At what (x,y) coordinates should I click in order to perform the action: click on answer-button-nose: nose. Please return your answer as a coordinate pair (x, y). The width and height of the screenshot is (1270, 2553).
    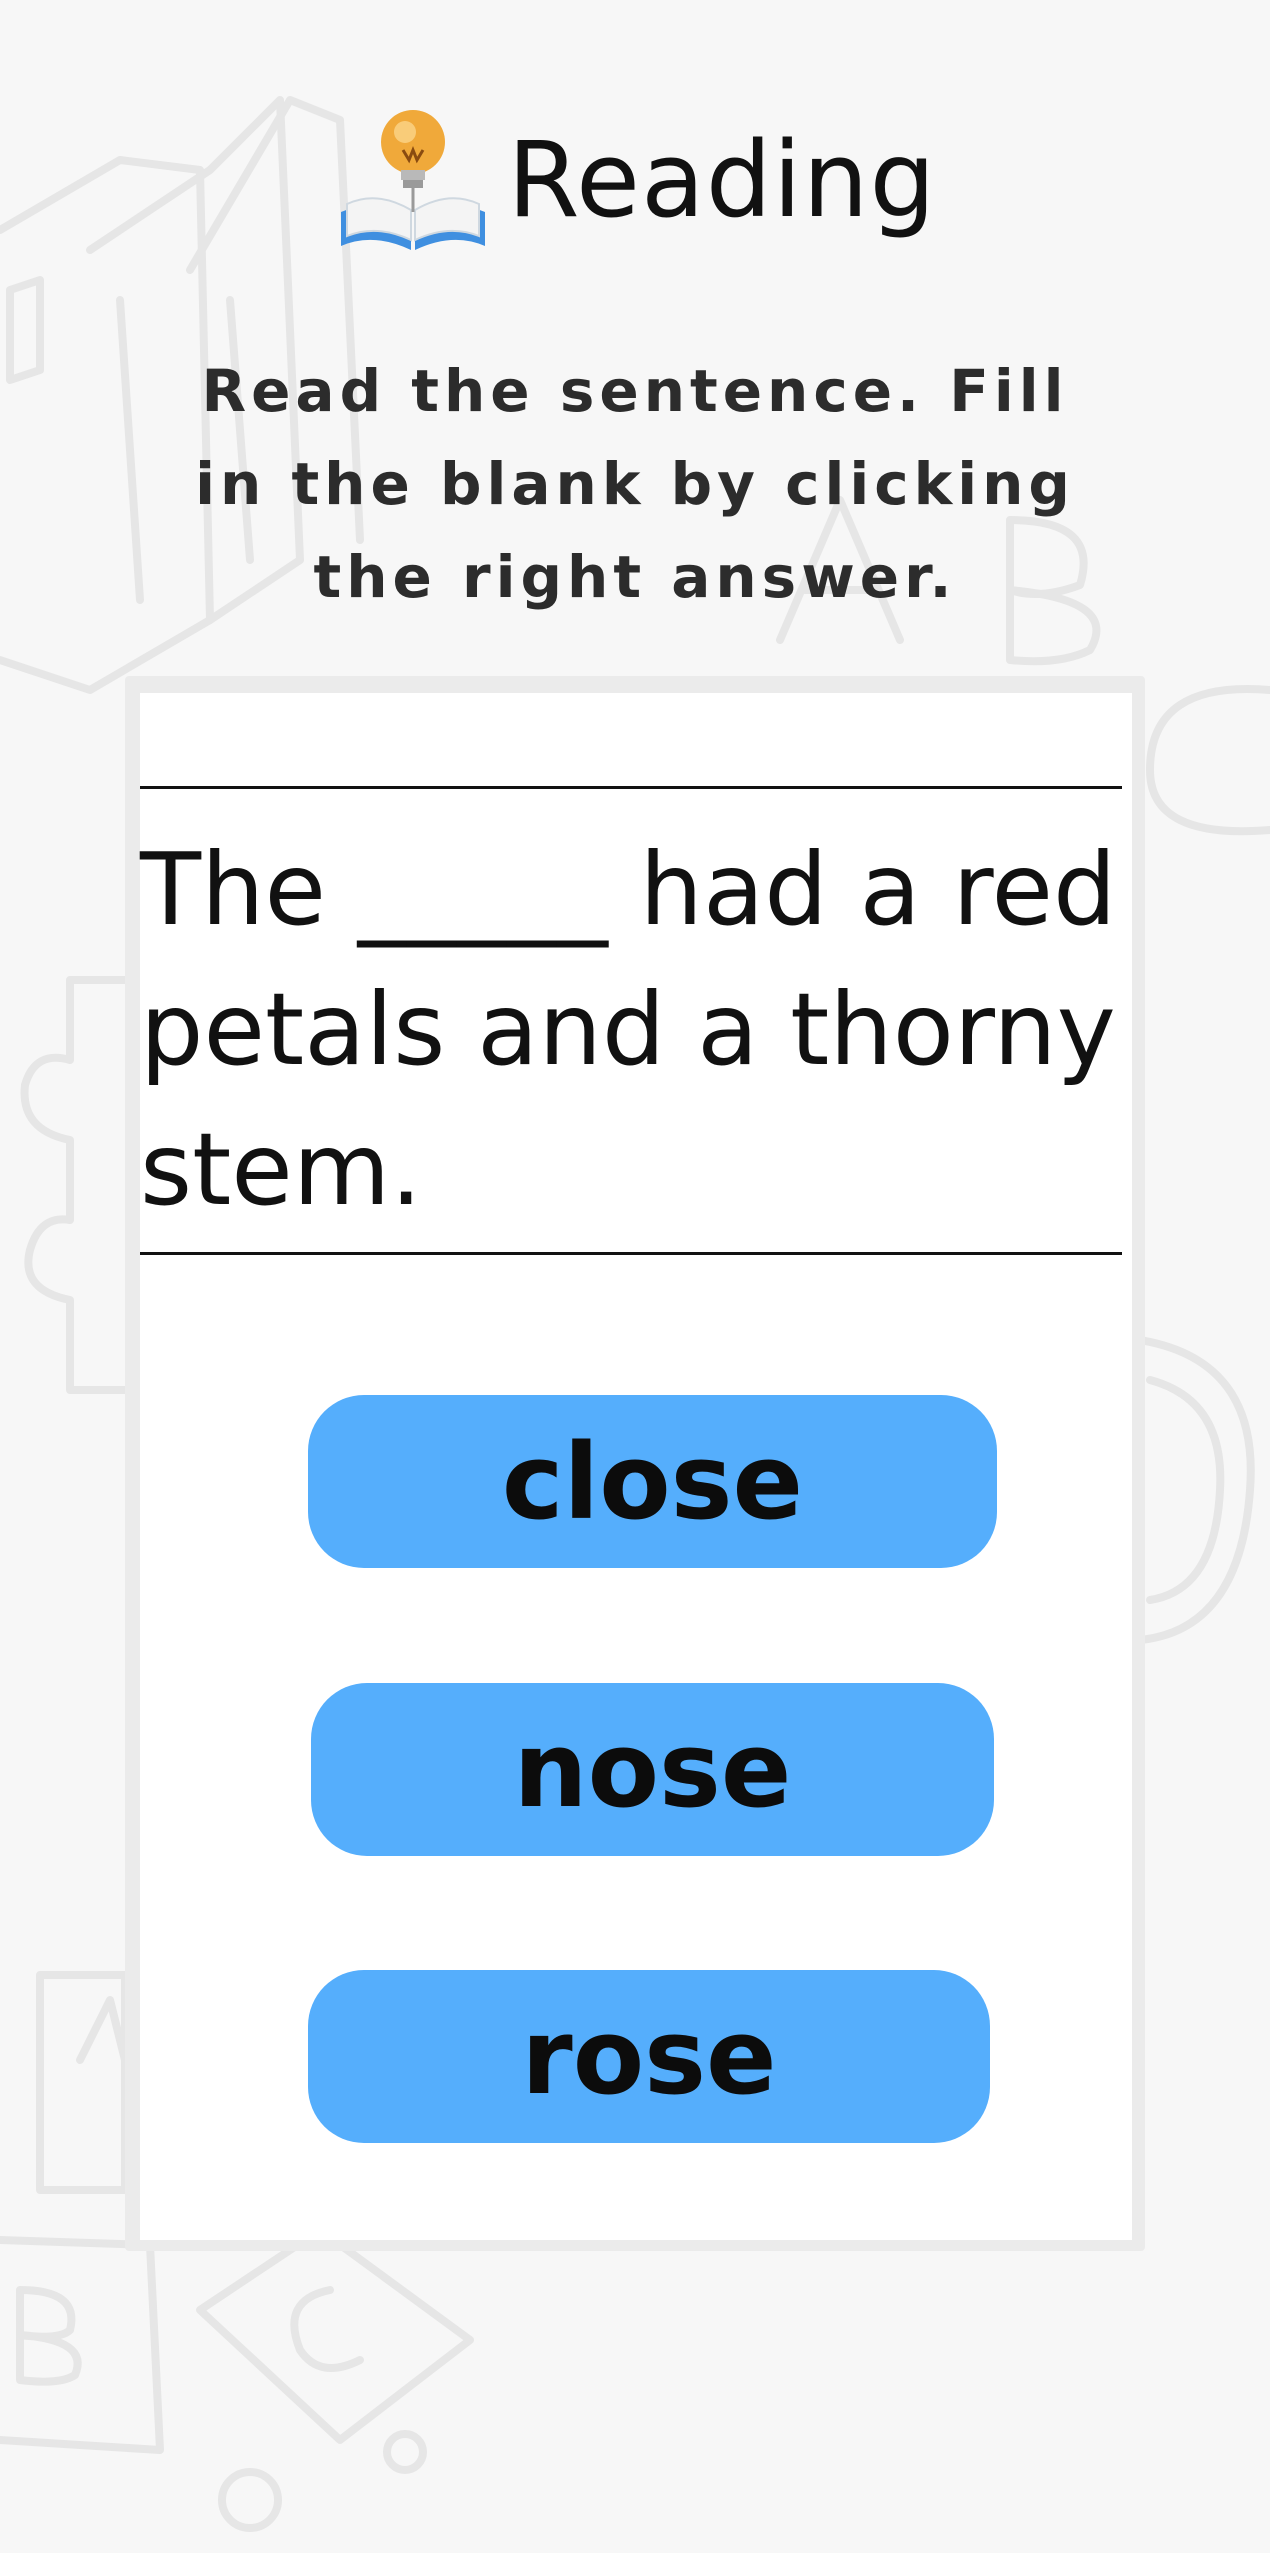
    Looking at the image, I should click on (652, 1769).